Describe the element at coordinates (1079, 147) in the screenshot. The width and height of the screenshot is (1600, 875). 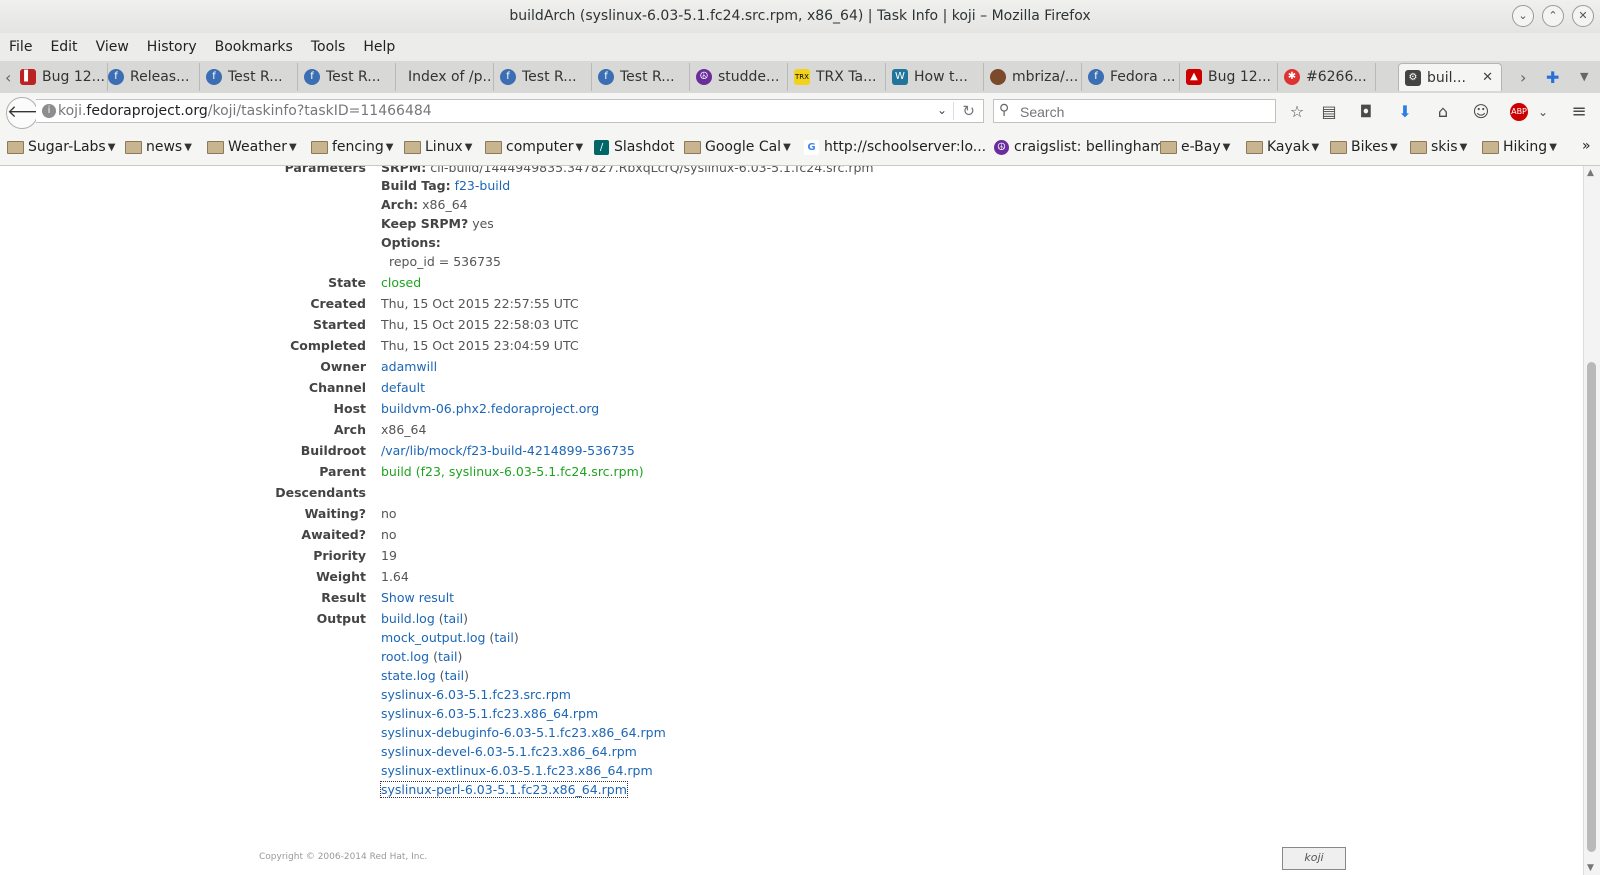
I see `bookmark-craigslist: ☮ craigslist: bellingham` at that location.